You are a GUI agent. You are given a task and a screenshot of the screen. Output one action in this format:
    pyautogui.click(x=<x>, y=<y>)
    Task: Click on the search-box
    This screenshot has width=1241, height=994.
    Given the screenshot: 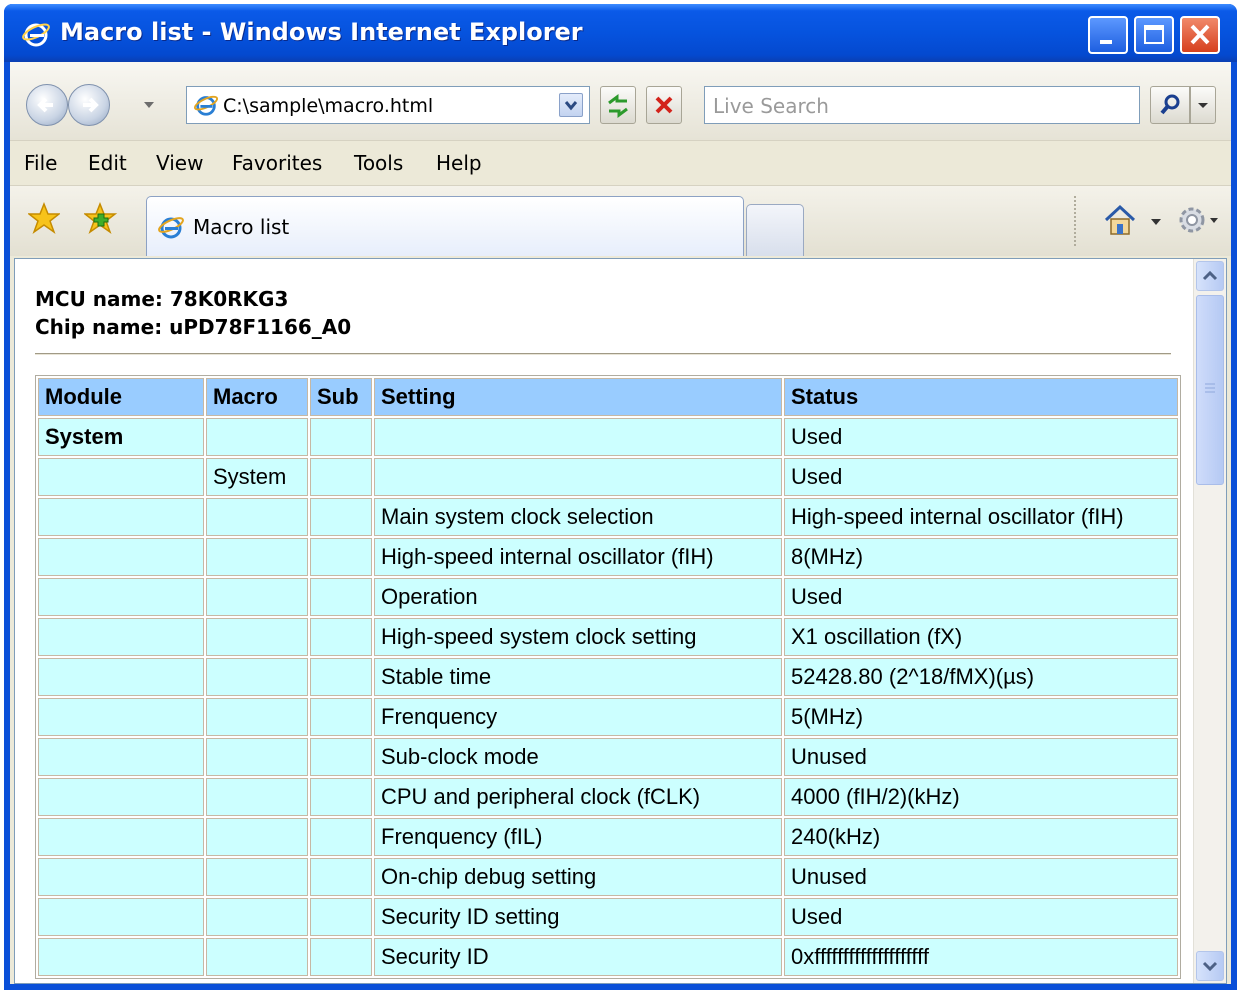 What is the action you would take?
    pyautogui.click(x=922, y=105)
    